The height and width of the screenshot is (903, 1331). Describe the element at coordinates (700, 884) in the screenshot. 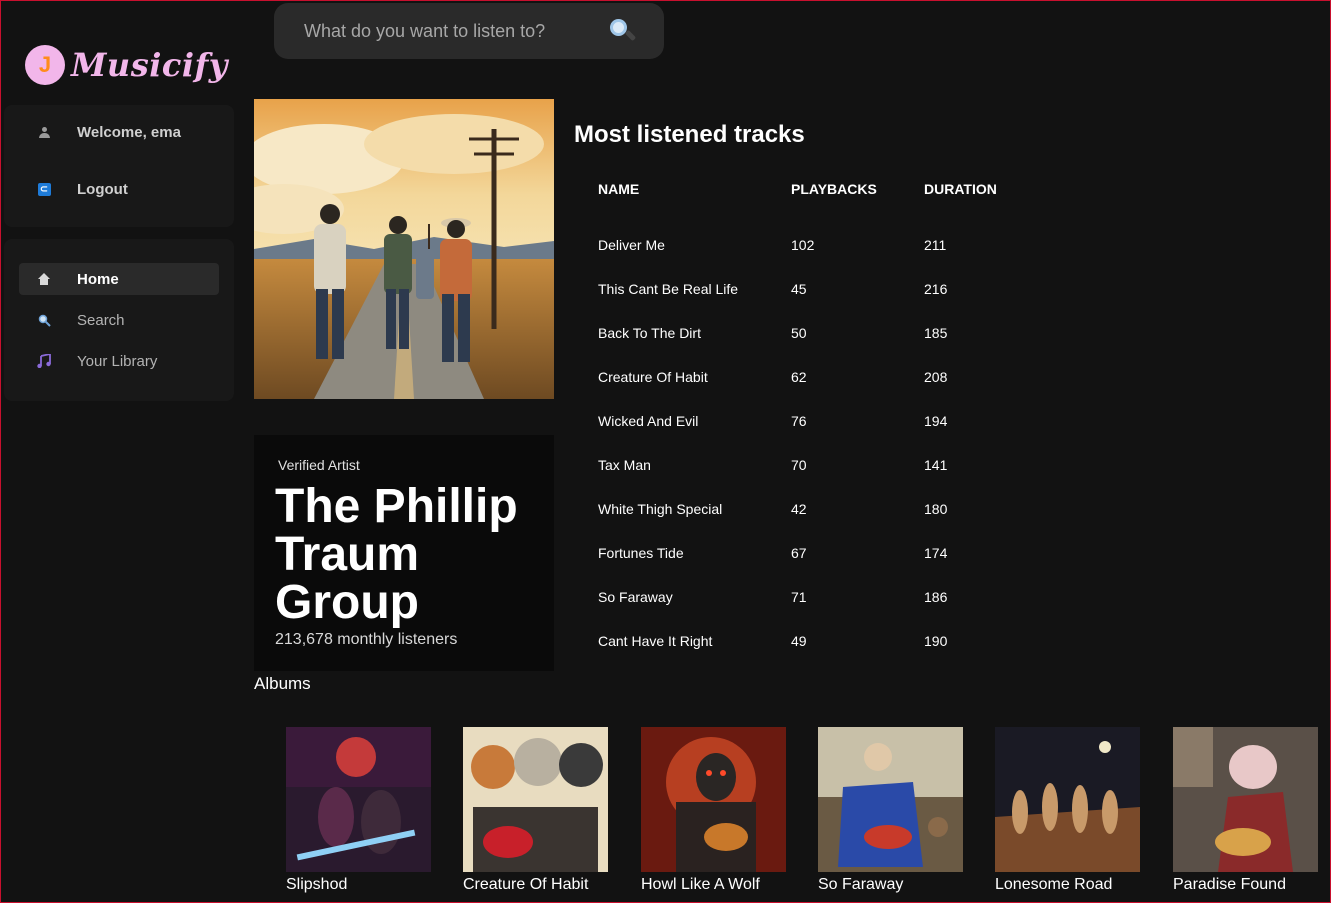

I see `album-title: Howl Like A Wolf` at that location.